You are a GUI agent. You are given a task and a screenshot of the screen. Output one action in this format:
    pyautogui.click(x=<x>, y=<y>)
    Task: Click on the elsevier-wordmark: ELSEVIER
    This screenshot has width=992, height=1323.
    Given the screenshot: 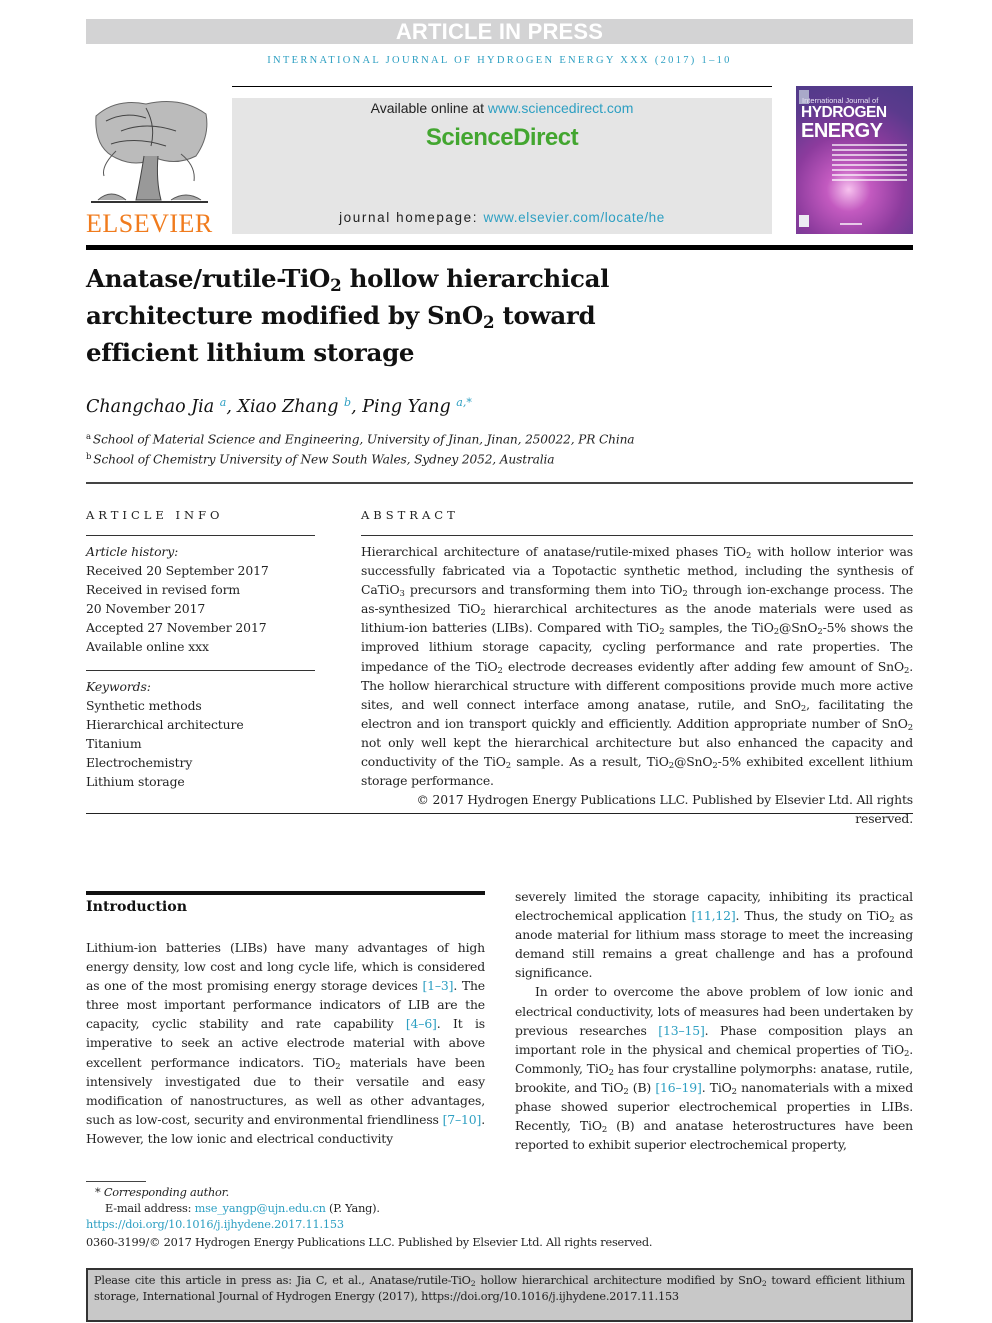 What is the action you would take?
    pyautogui.click(x=149, y=223)
    